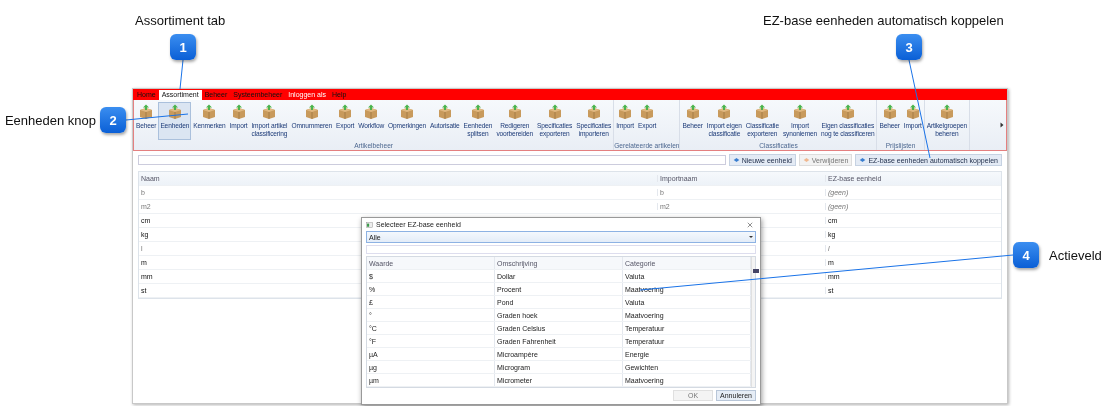 The width and height of the screenshot is (1117, 406). Describe the element at coordinates (432, 160) in the screenshot. I see `search-field` at that location.